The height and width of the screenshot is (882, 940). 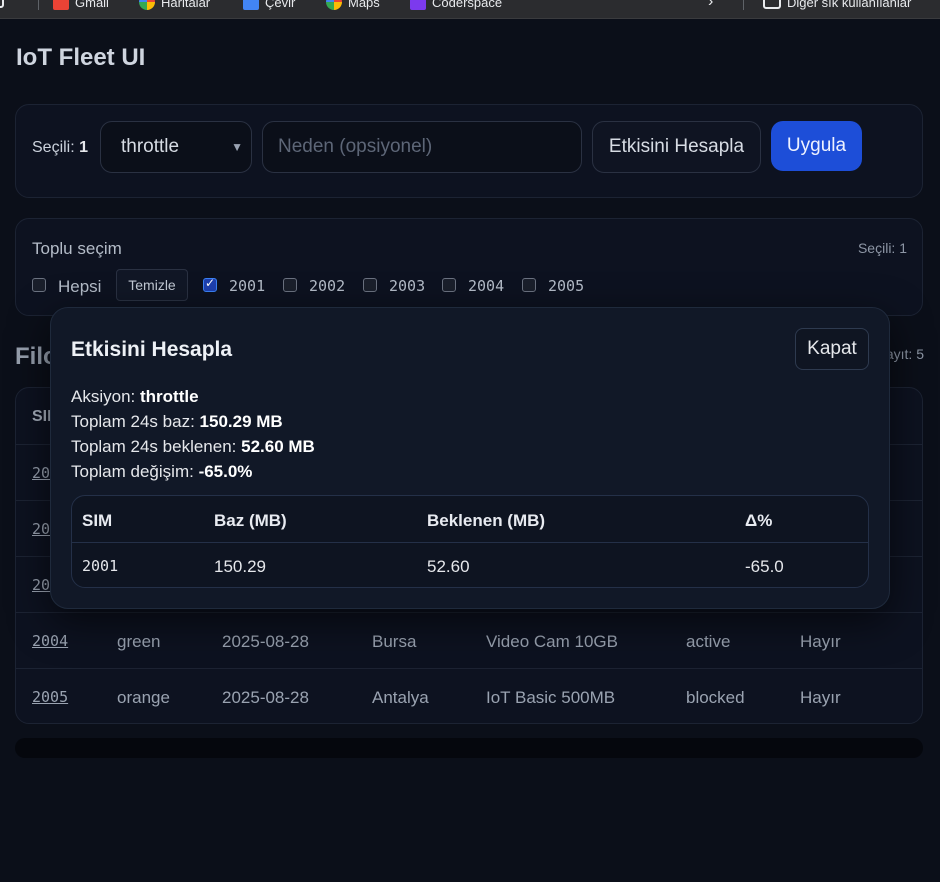 What do you see at coordinates (81, 57) in the screenshot?
I see `page-title: IoT Fleet UI` at bounding box center [81, 57].